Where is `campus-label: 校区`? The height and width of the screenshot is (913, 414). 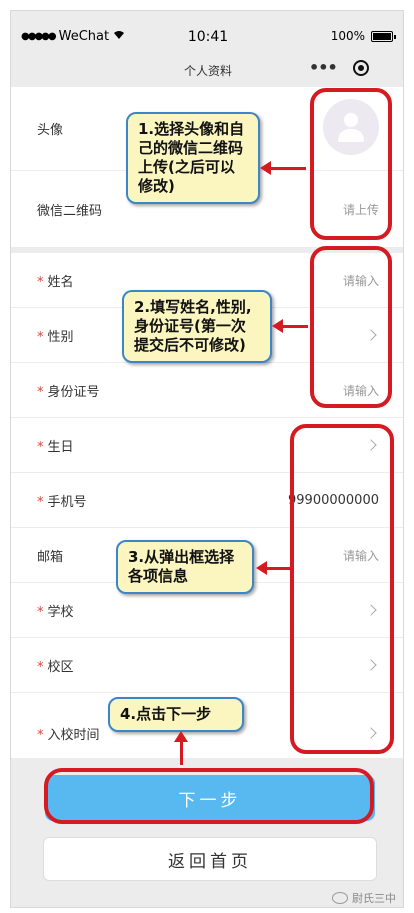
campus-label: 校区 is located at coordinates (60, 667).